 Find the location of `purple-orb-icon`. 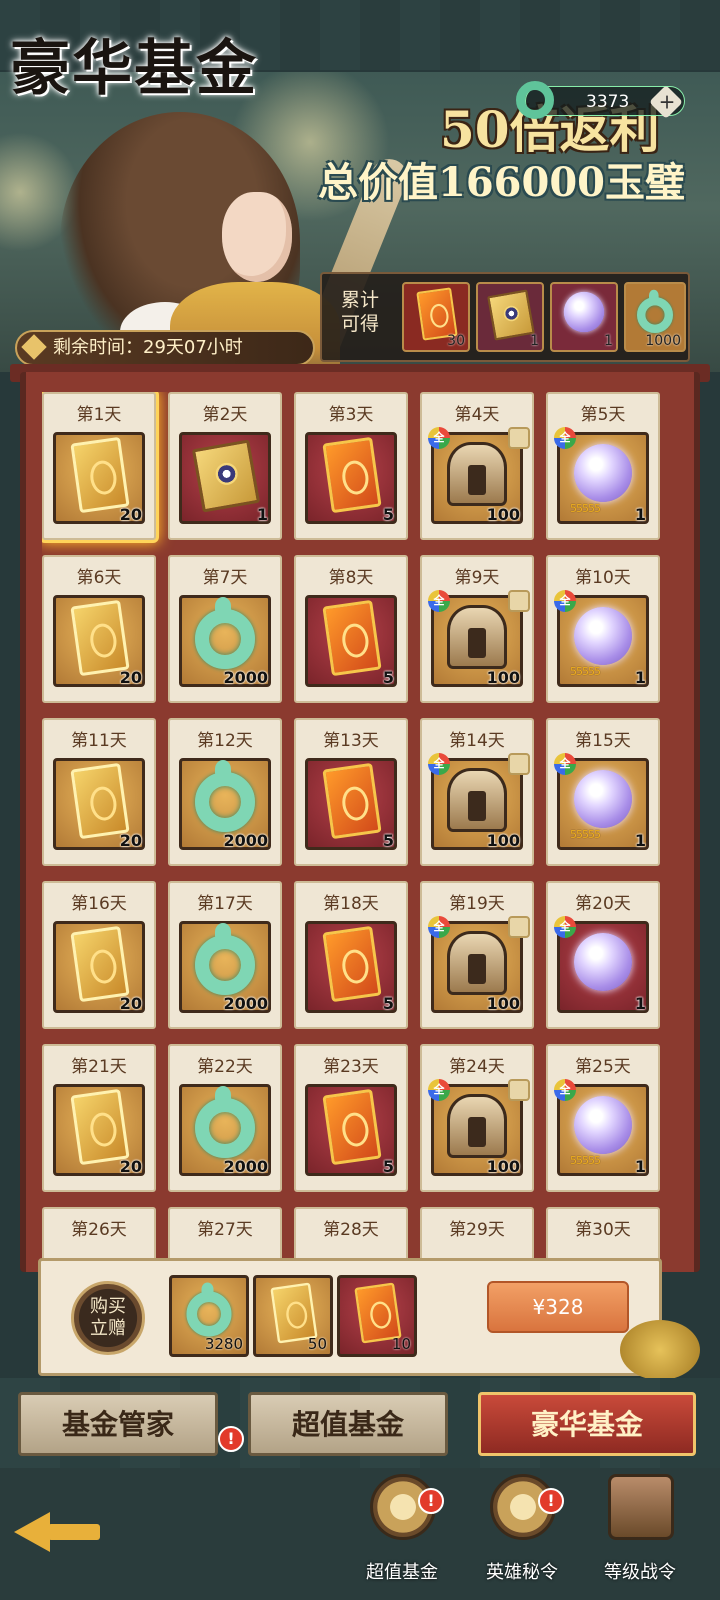

purple-orb-icon is located at coordinates (603, 799).